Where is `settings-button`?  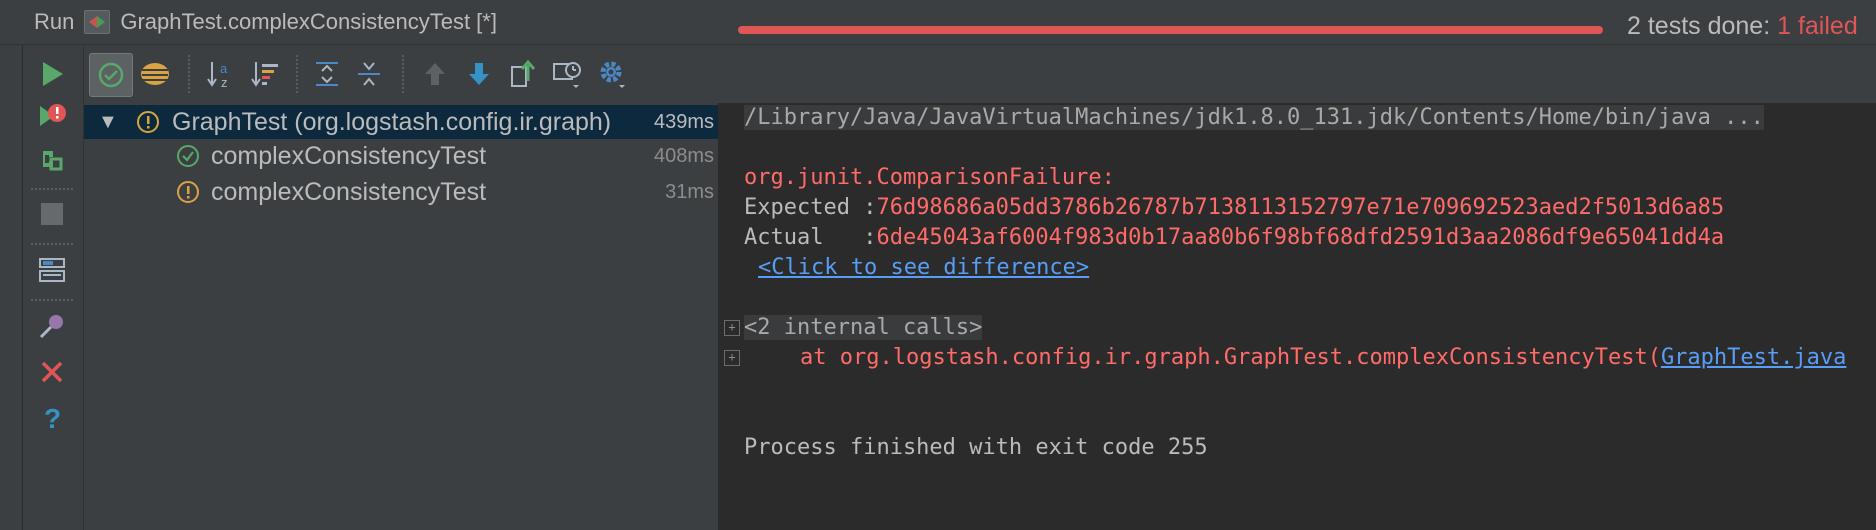
settings-button is located at coordinates (613, 74).